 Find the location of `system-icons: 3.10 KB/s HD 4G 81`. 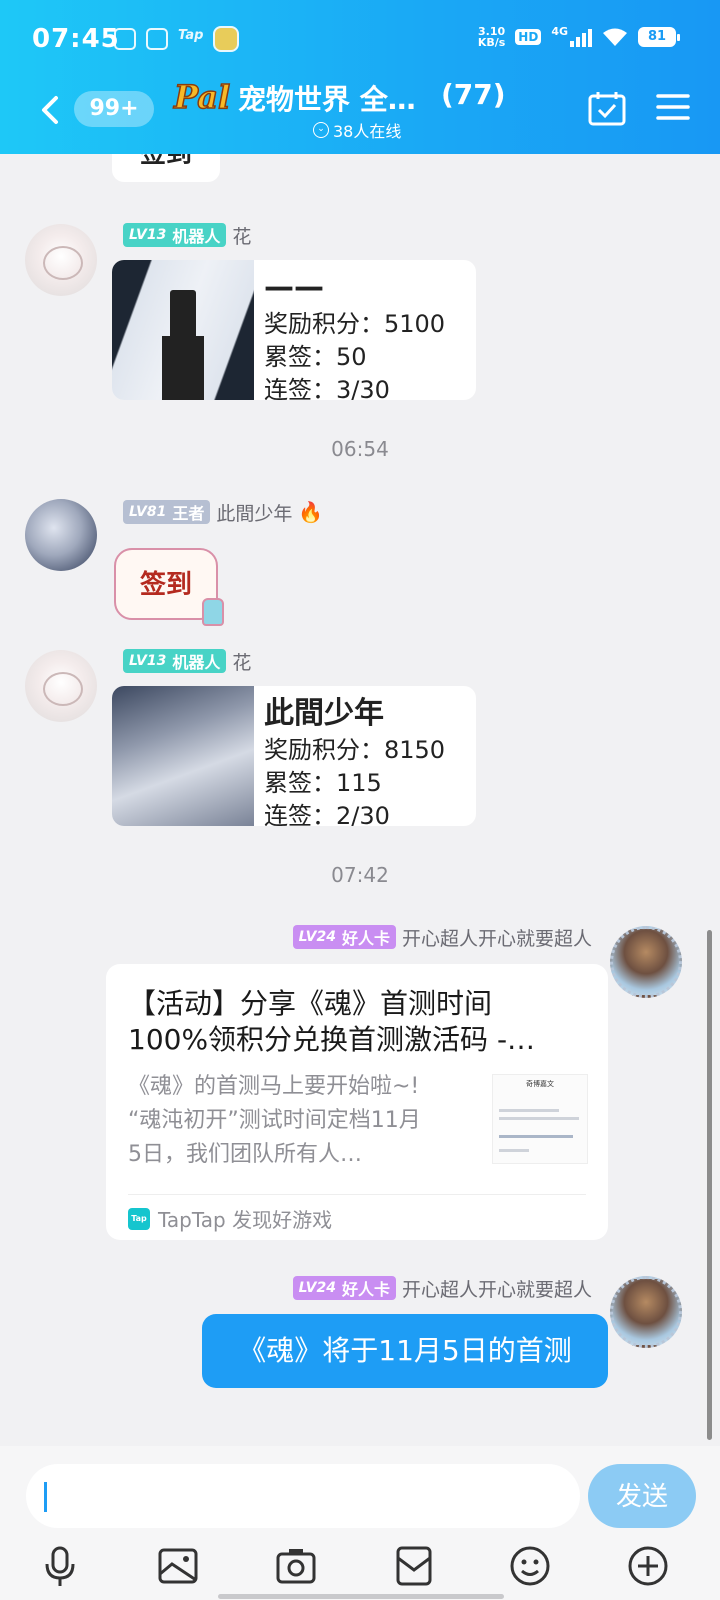

system-icons: 3.10 KB/s HD 4G 81 is located at coordinates (578, 37).